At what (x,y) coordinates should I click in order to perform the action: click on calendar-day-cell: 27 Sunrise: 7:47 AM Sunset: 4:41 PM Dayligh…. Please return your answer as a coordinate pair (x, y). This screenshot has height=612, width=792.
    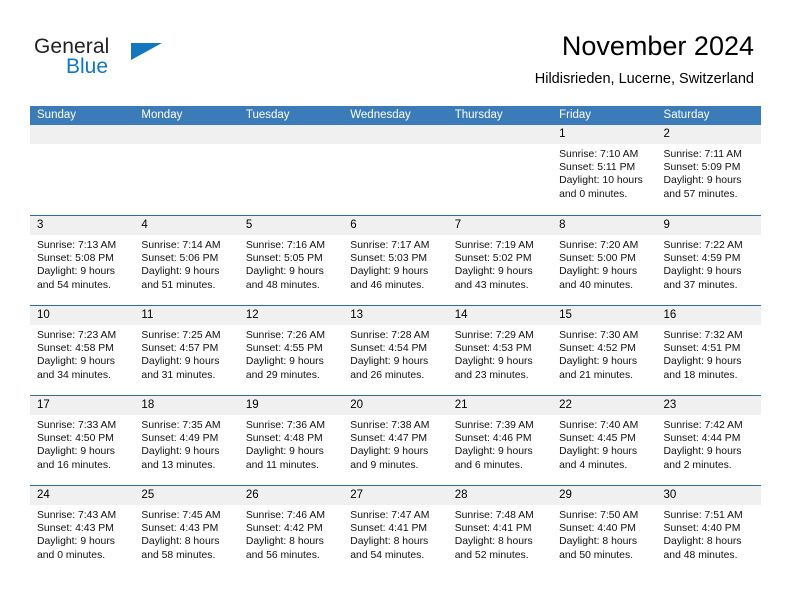
    Looking at the image, I should click on (395, 530).